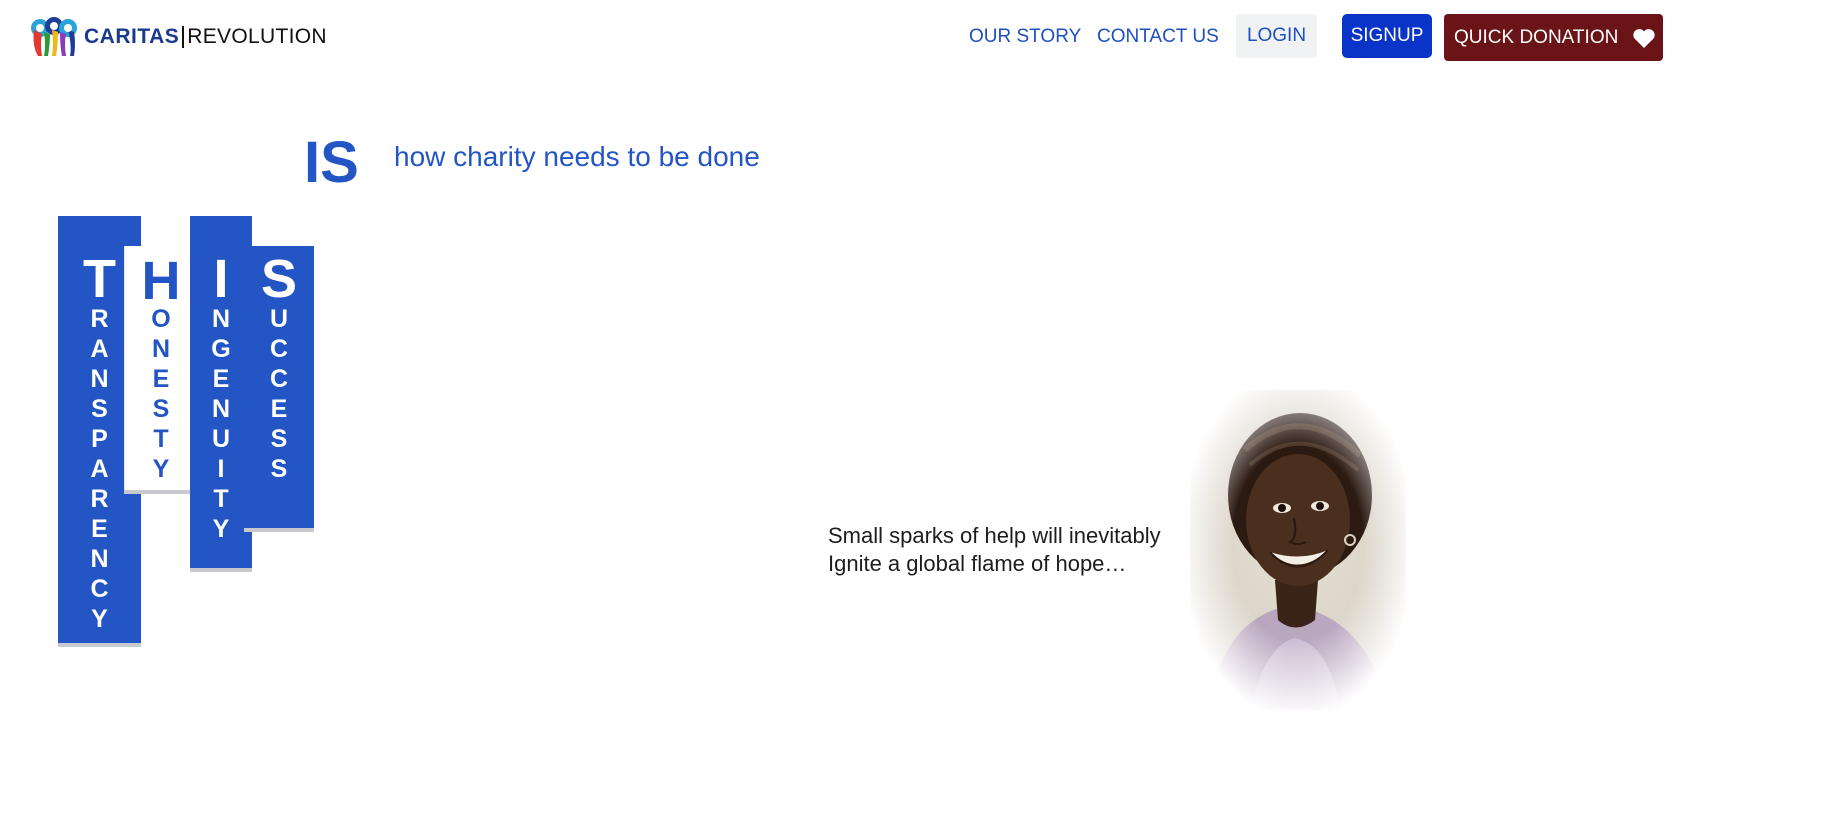 The image size is (1826, 831). I want to click on quick-donation-button: QUICK DONATION, so click(1553, 37).